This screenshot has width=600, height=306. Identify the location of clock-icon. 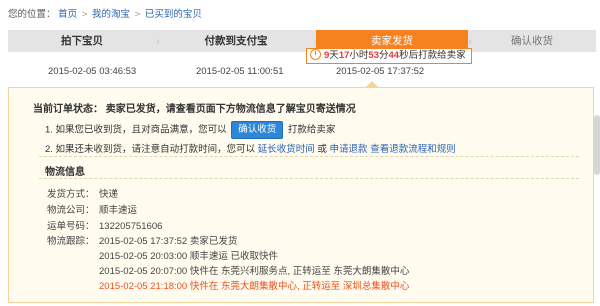
(315, 54).